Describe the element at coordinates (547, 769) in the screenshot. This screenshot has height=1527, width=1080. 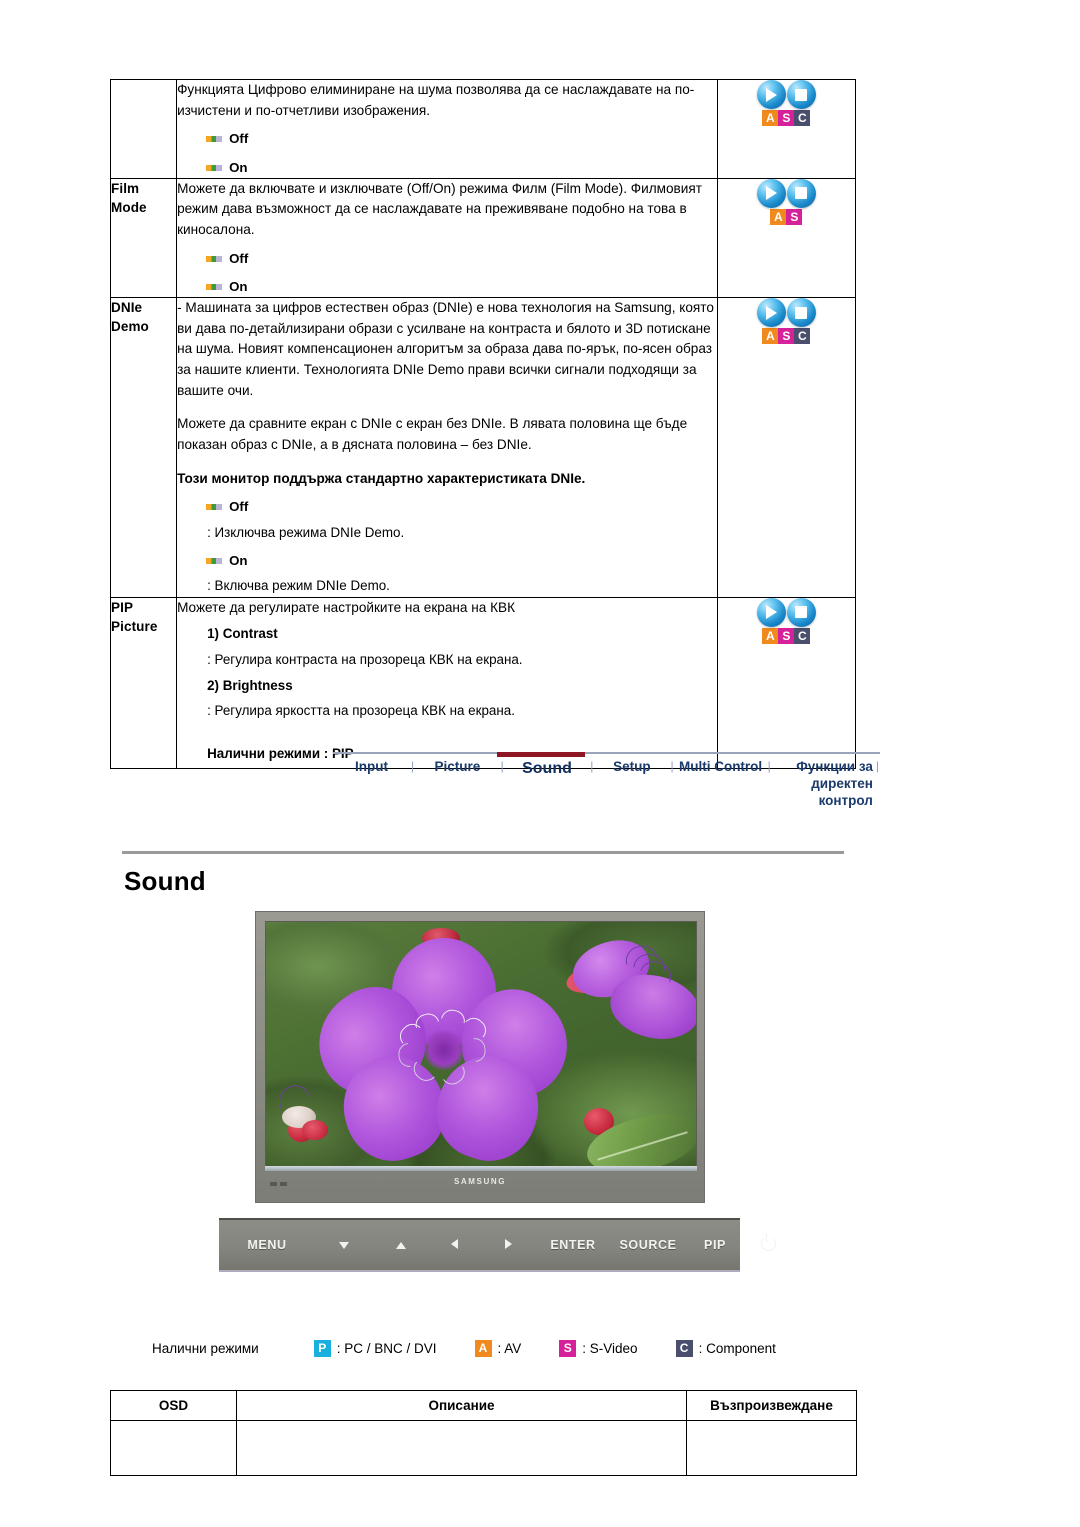
I see `tab-sound: Sound` at that location.